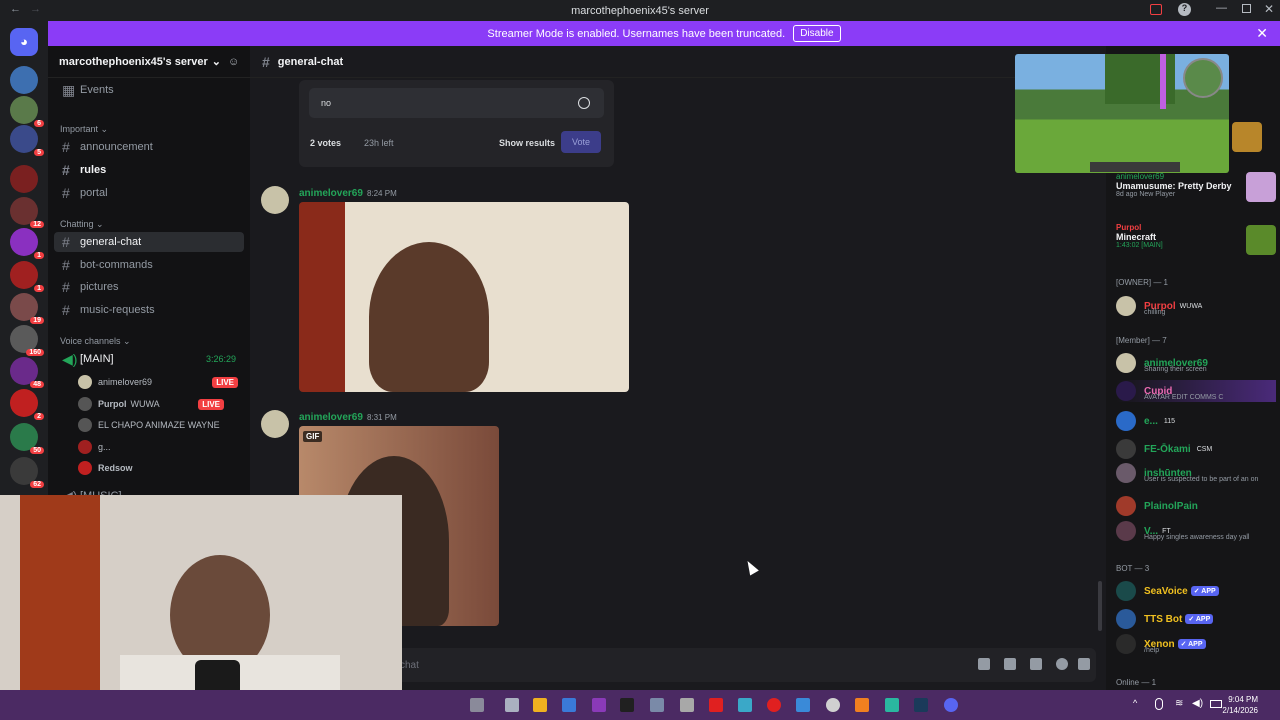 This screenshot has width=1280, height=720. I want to click on discord-home-icon: ◕, so click(24, 42).